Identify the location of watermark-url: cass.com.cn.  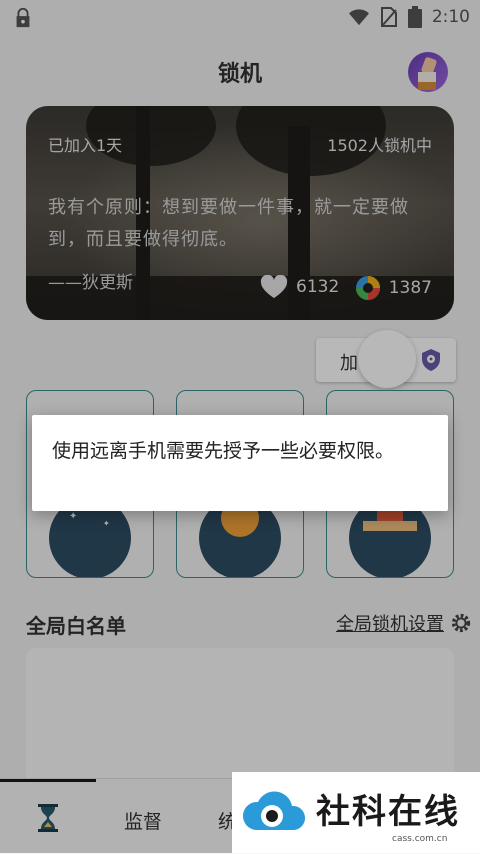
(420, 839).